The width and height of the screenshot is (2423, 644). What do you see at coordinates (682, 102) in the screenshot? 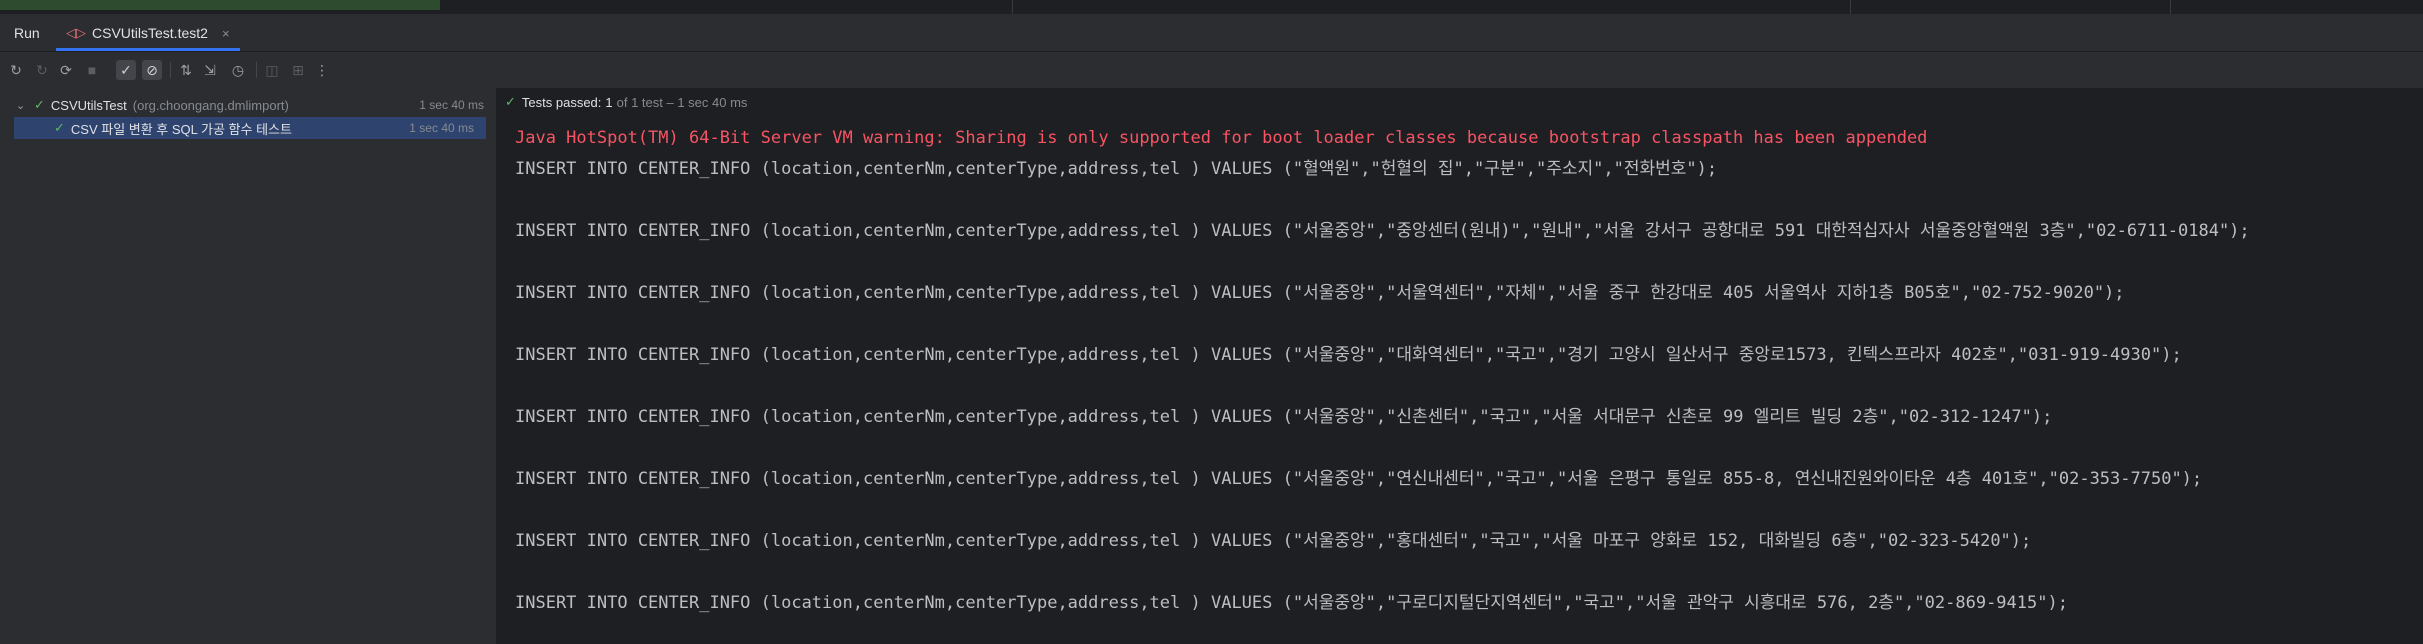
I see `status-detail: of 1 test – 1 sec 40 ms` at bounding box center [682, 102].